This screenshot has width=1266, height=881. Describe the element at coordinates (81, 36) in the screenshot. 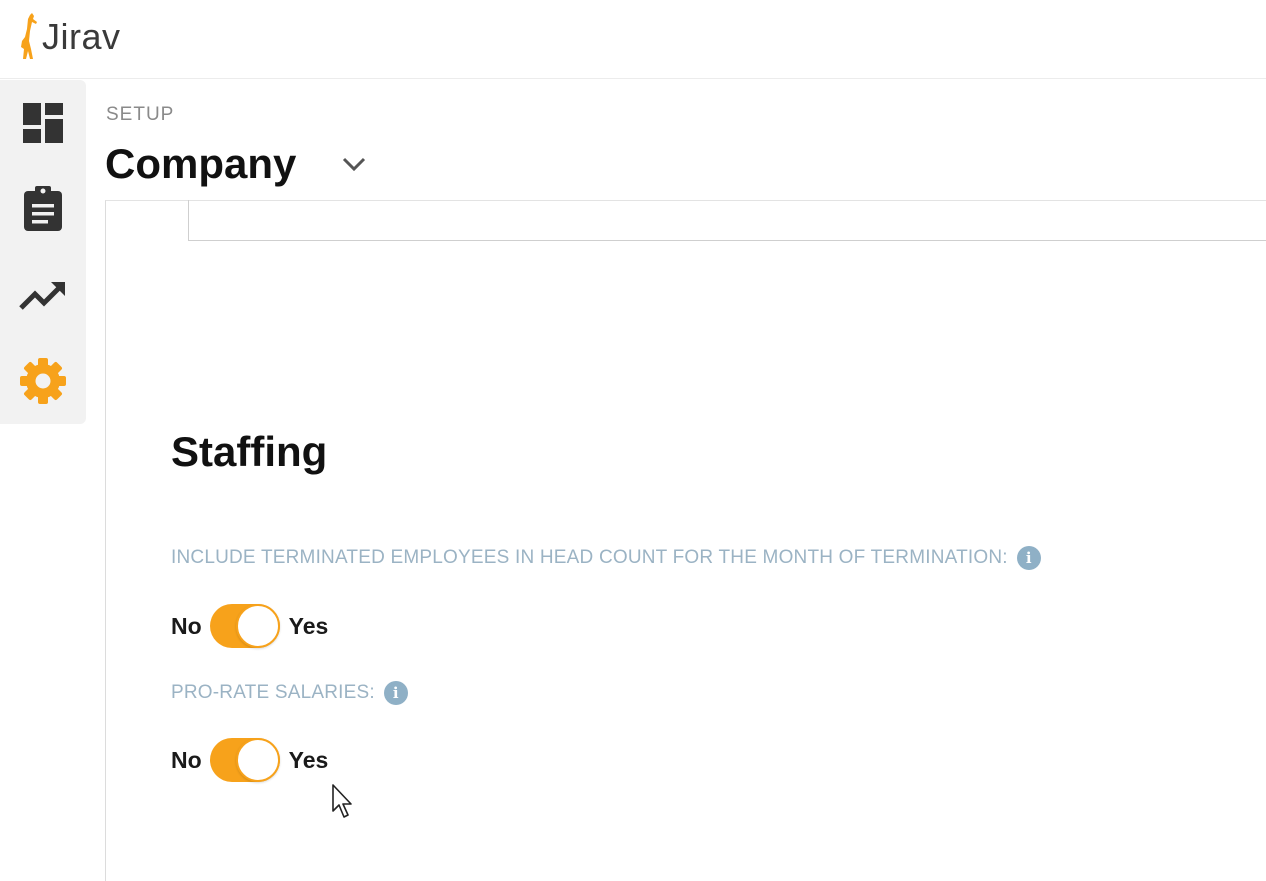

I see `brand-name: Jirav` at that location.